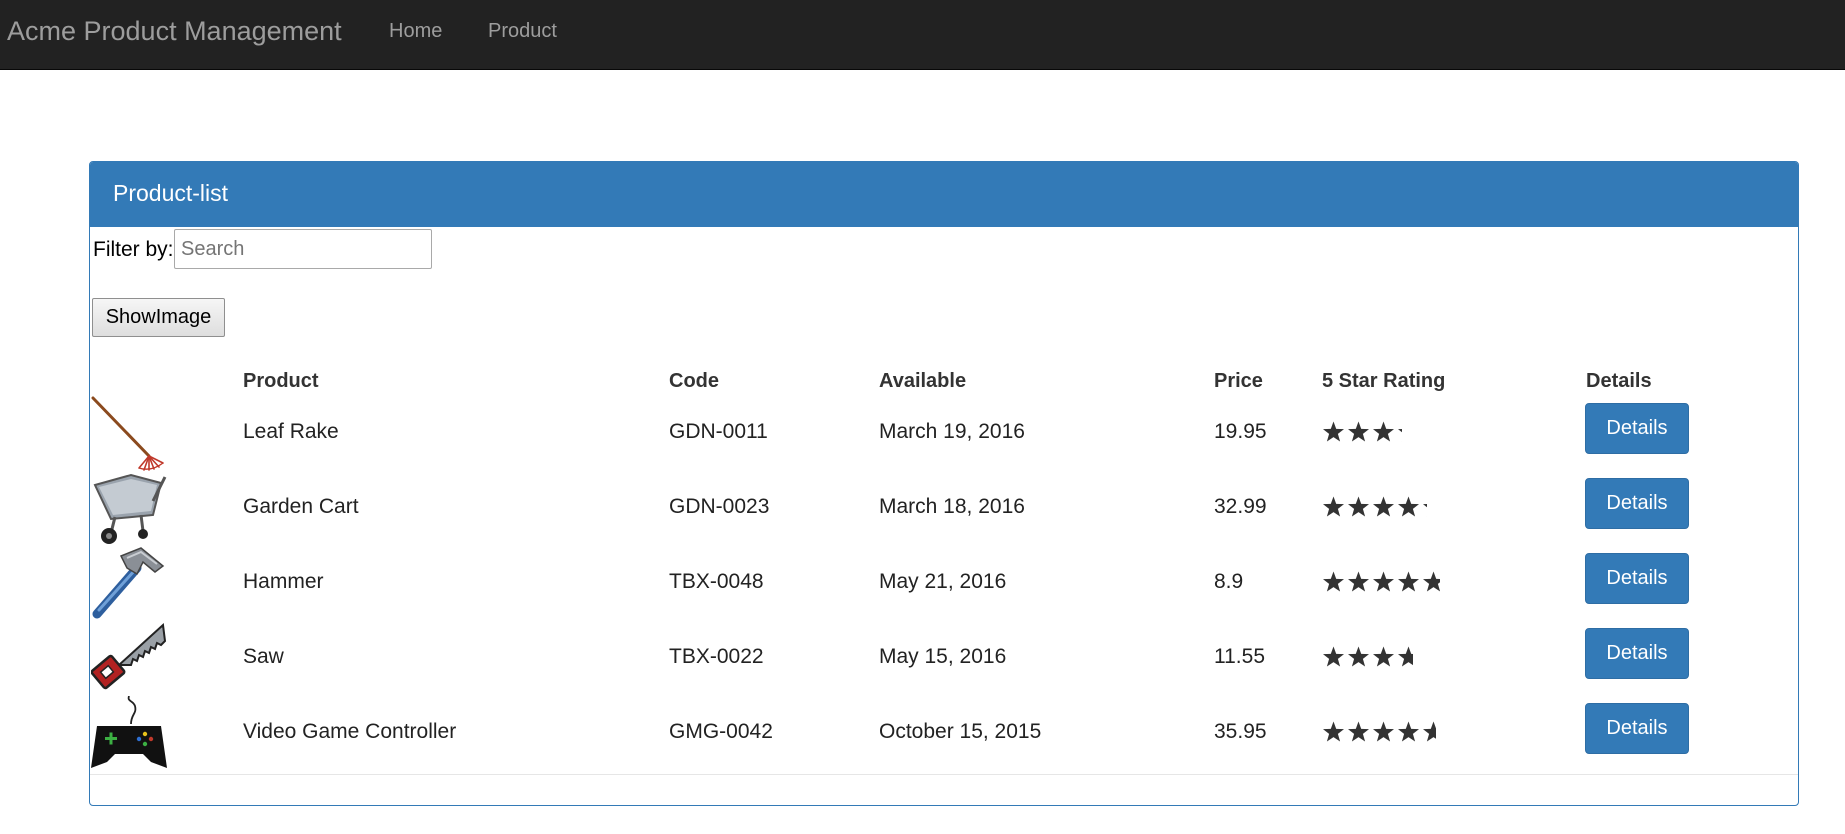 This screenshot has height=834, width=1845. I want to click on table-row: Hammer TBX-0048 May 21, 2016 8.9 Details, so click(944, 583).